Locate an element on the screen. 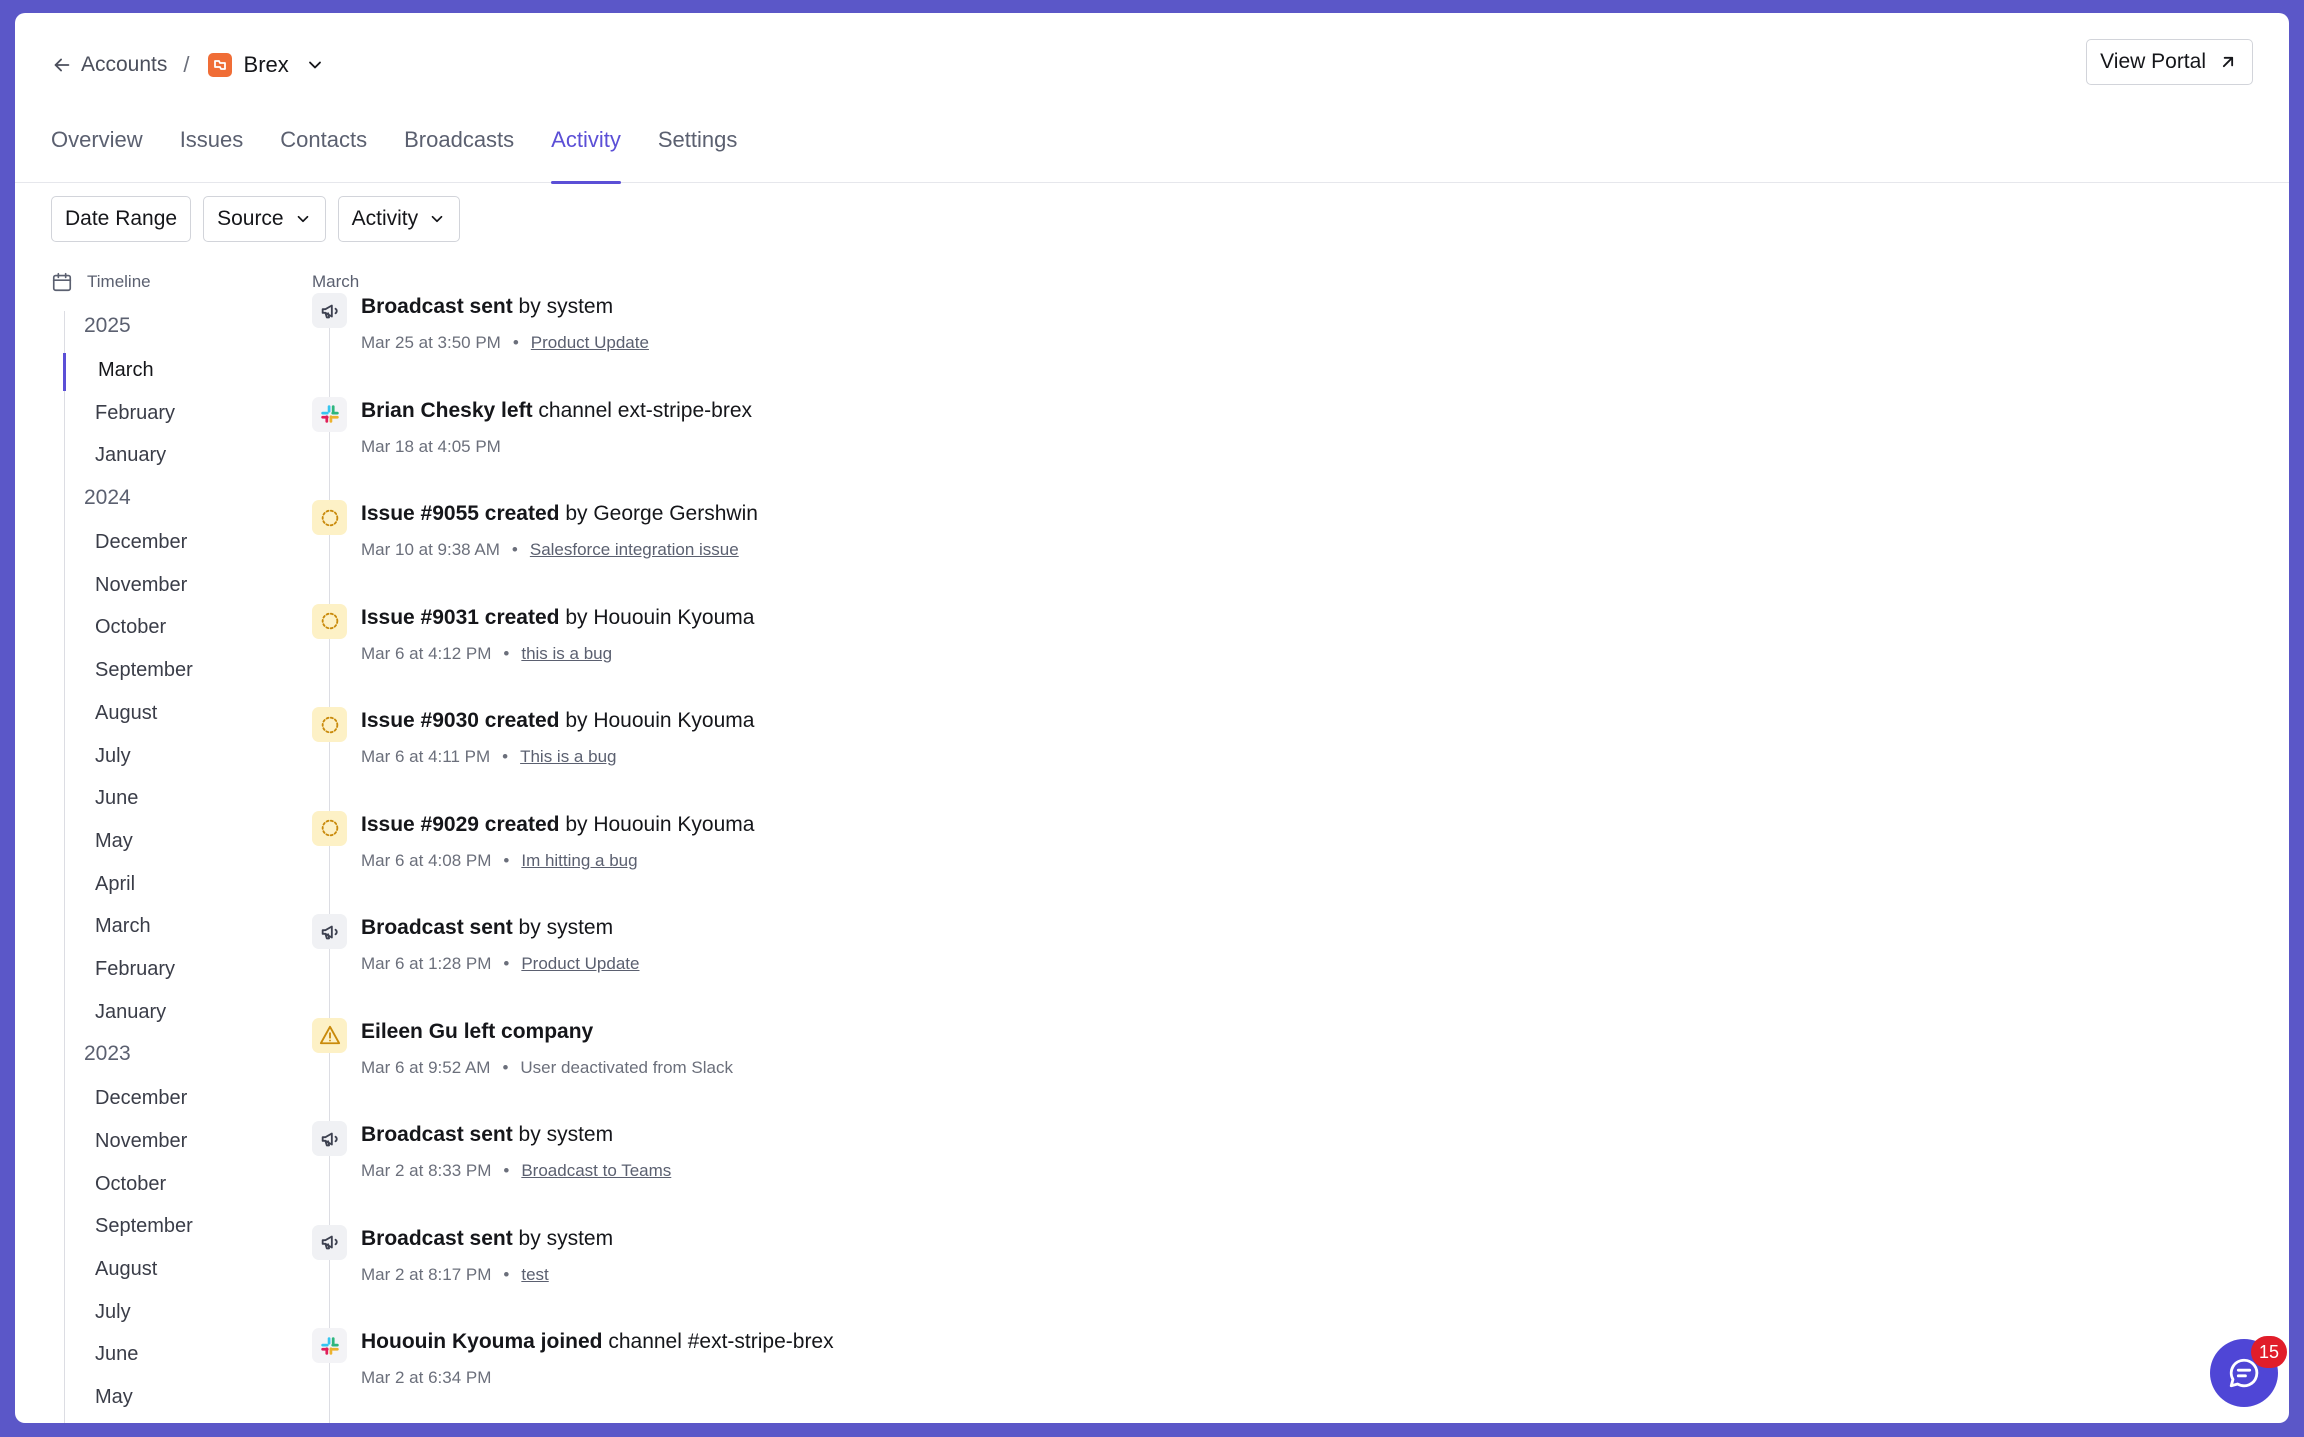 This screenshot has width=2304, height=1437. activity-link: Im hitting a bug is located at coordinates (579, 861).